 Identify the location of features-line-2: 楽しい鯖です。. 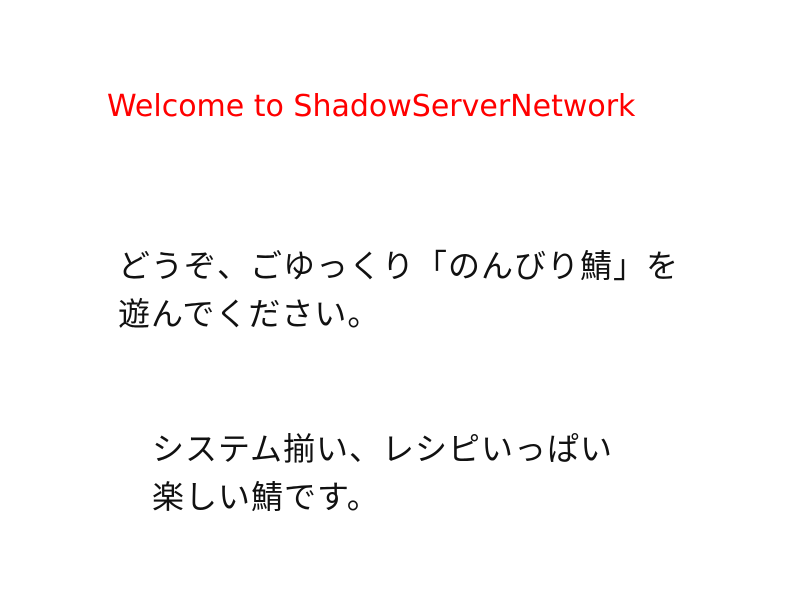
(266, 497).